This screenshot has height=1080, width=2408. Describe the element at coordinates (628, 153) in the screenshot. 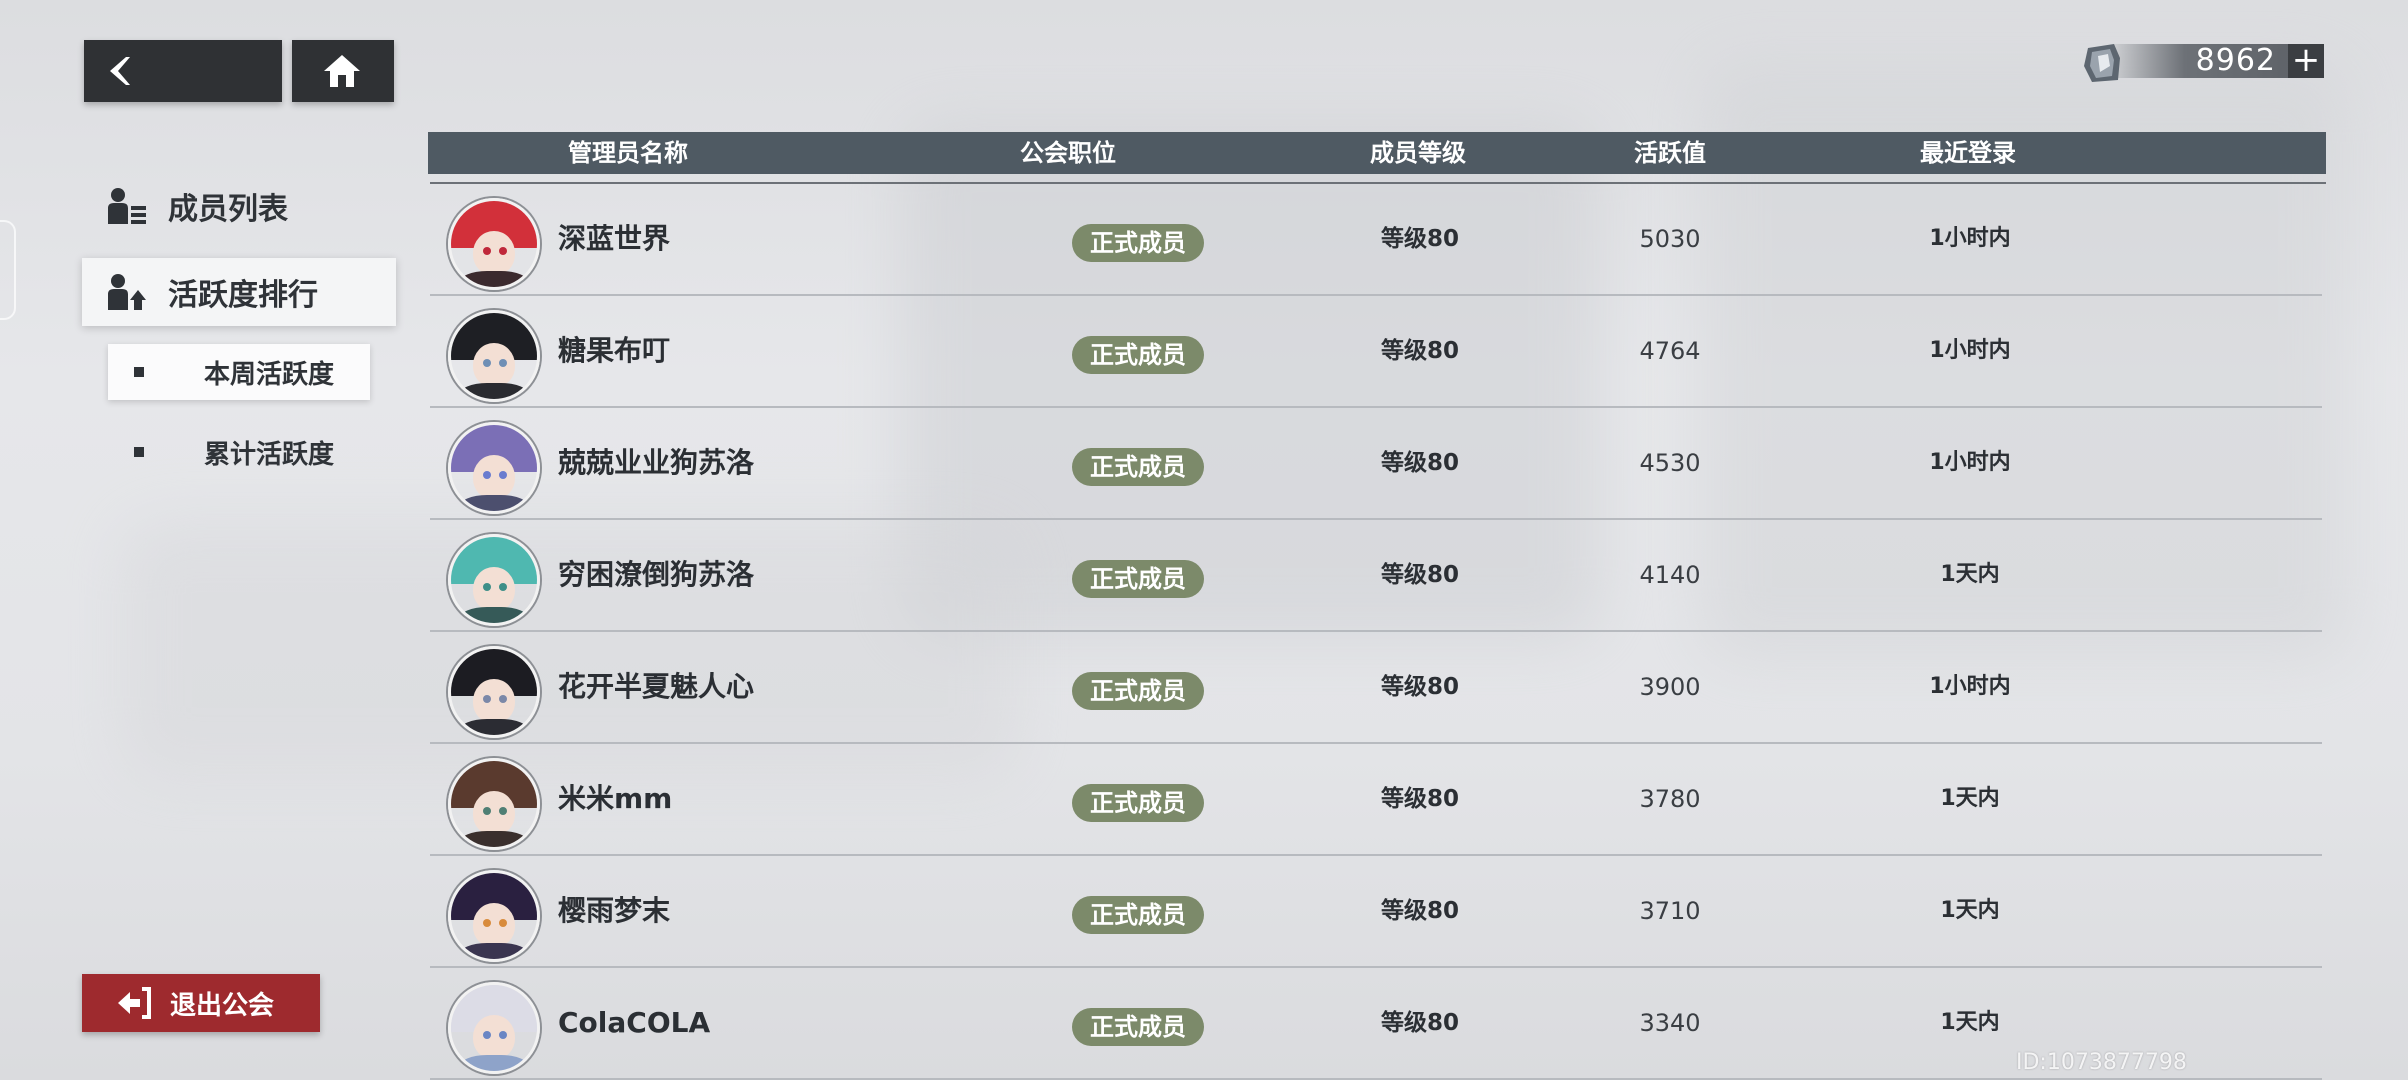

I see `column-header-name: 管理员名称` at that location.